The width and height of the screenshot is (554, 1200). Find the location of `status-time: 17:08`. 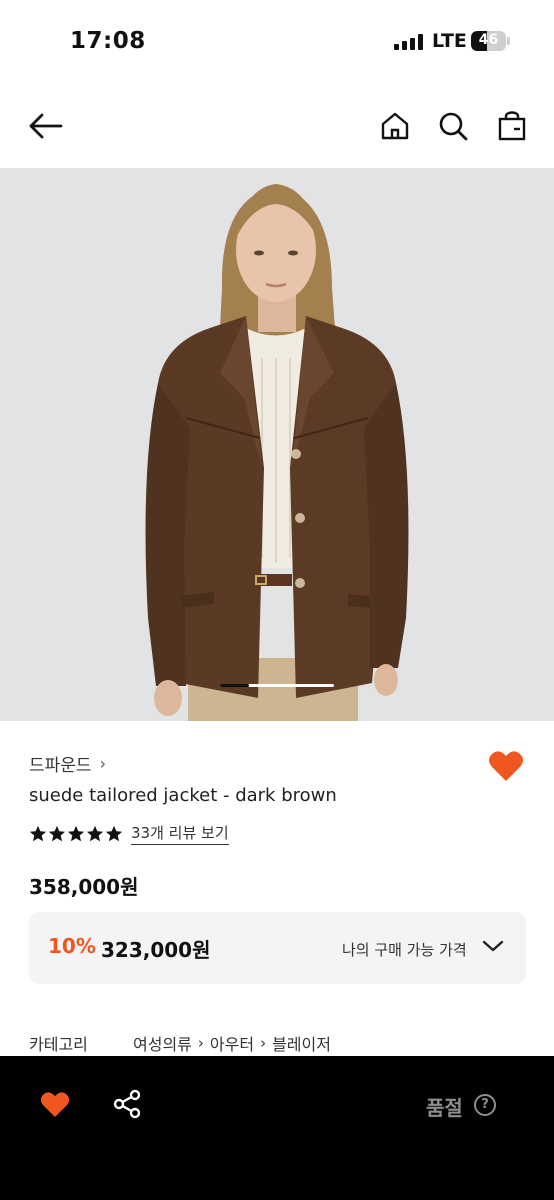

status-time: 17:08 is located at coordinates (108, 41).